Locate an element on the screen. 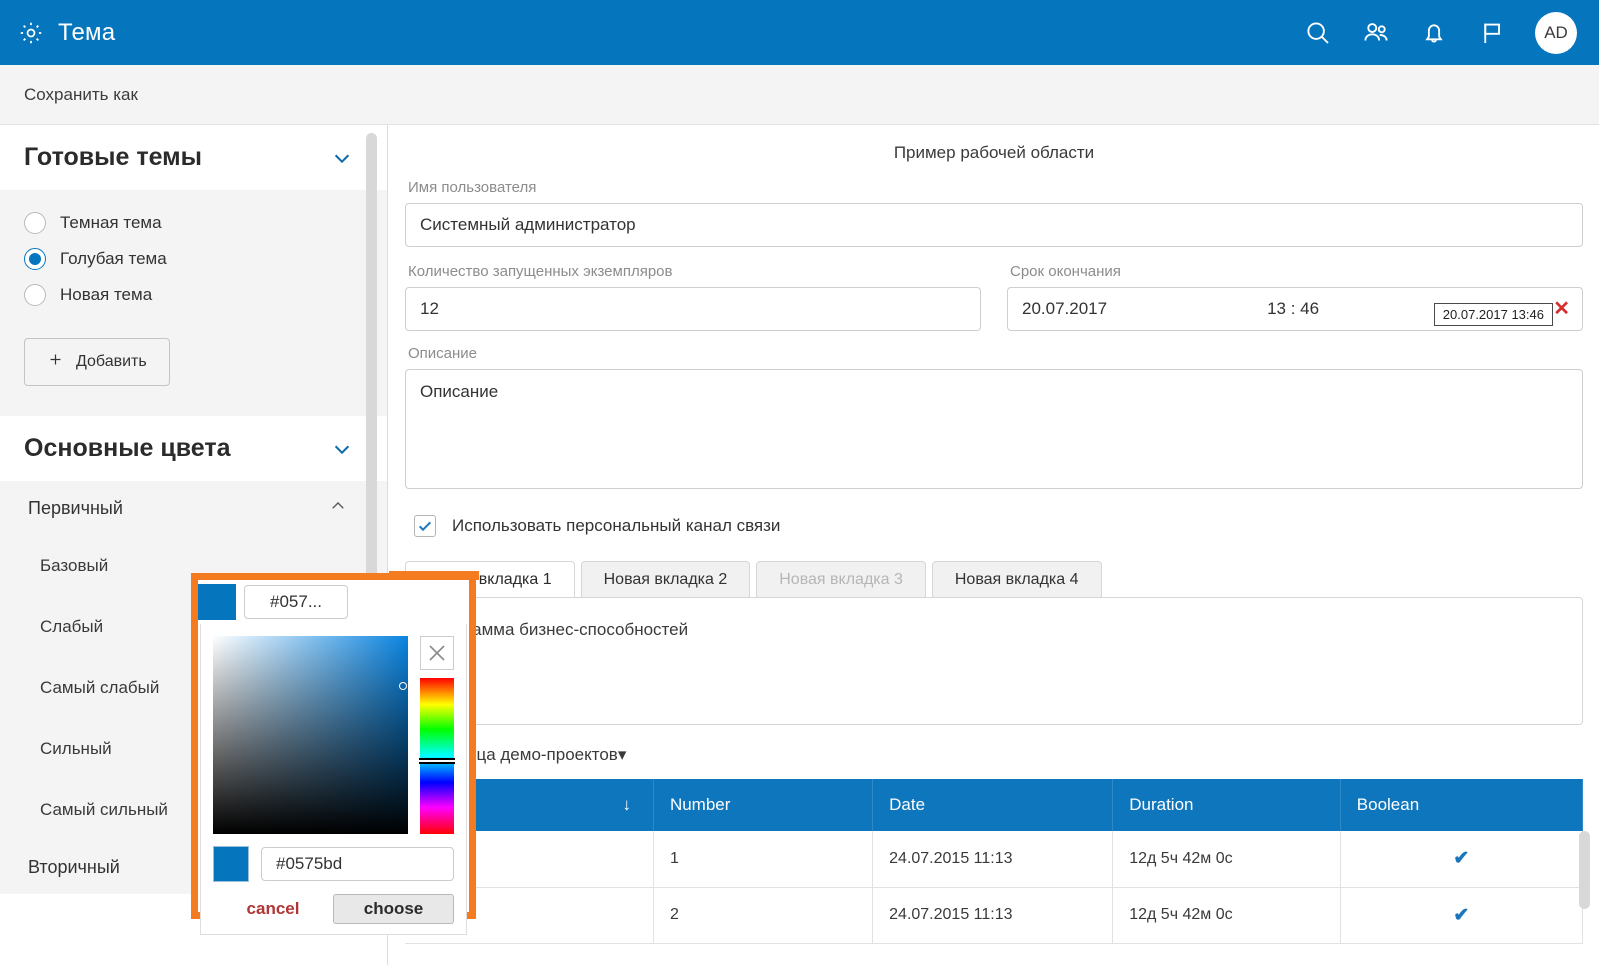  username-label: Имя пользователя is located at coordinates (472, 187).